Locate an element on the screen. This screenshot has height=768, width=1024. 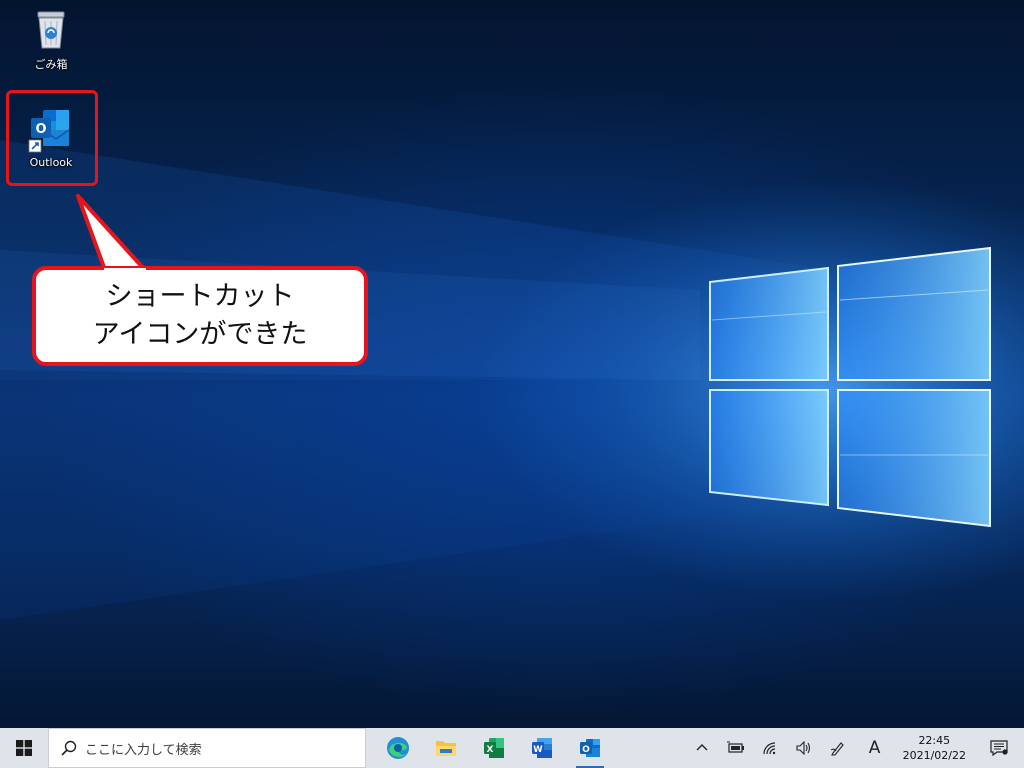
taskbar-app-outlook: O is located at coordinates (590, 748).